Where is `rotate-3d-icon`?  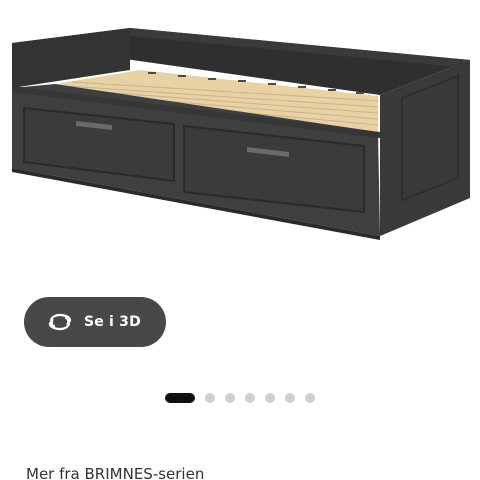
rotate-3d-icon is located at coordinates (60, 322).